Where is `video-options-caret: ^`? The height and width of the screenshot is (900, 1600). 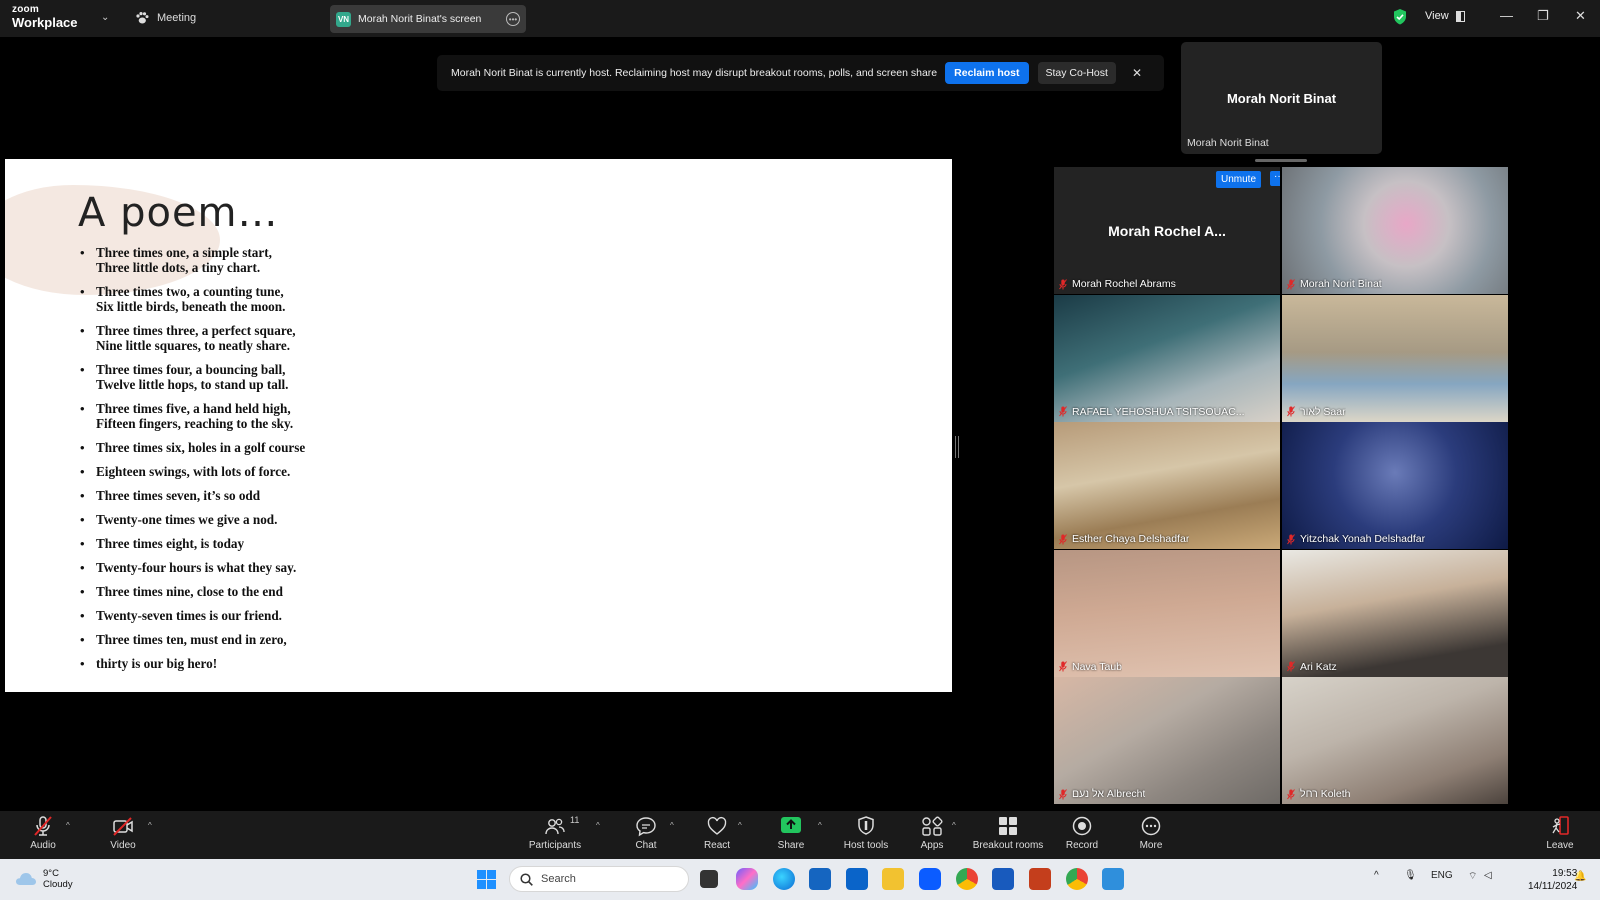 video-options-caret: ^ is located at coordinates (150, 825).